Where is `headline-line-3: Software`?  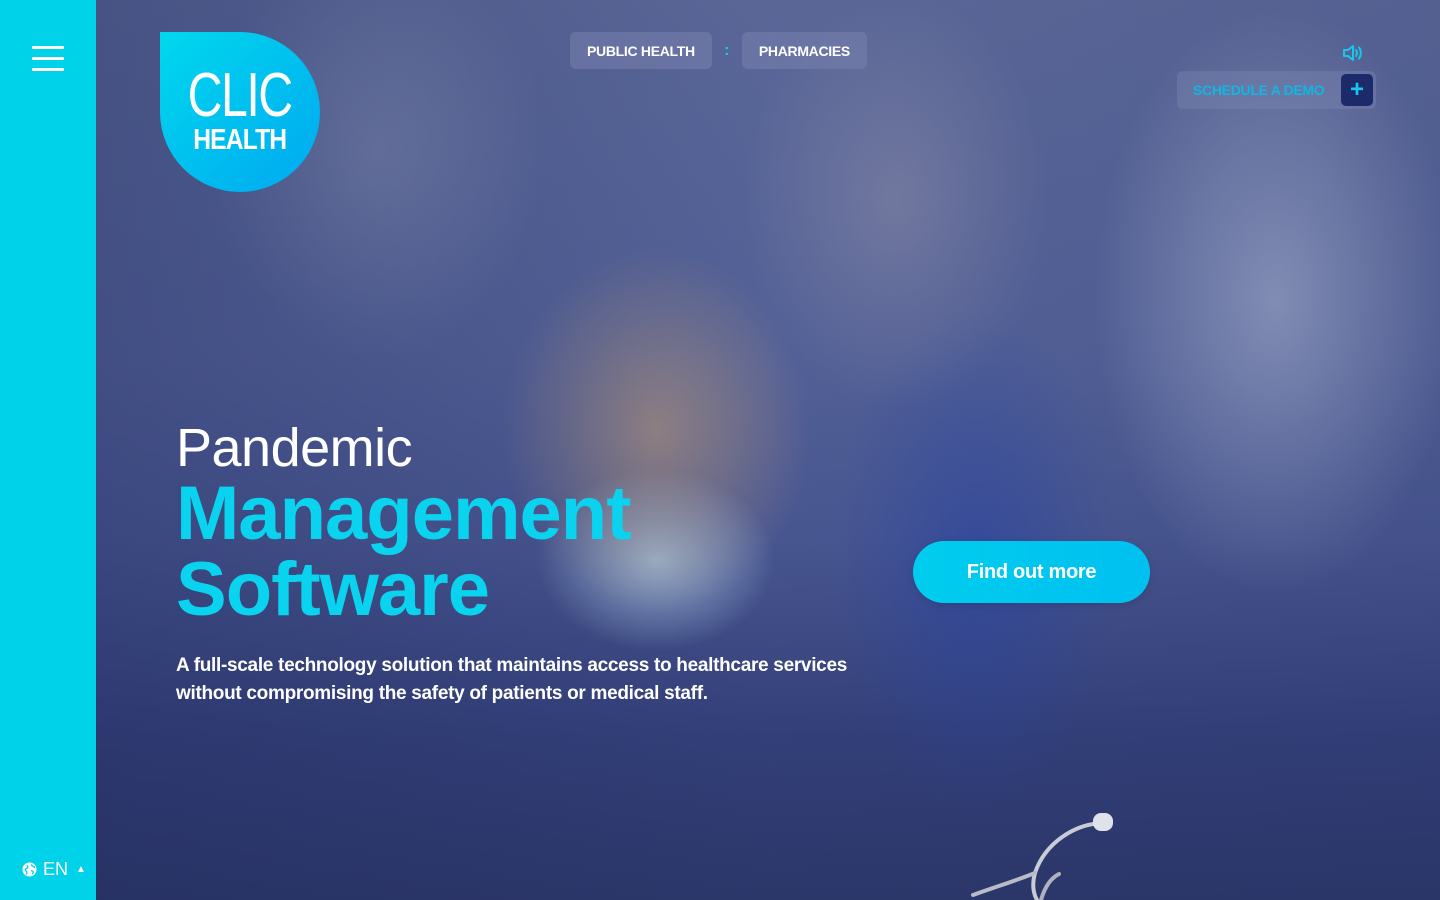 headline-line-3: Software is located at coordinates (333, 589).